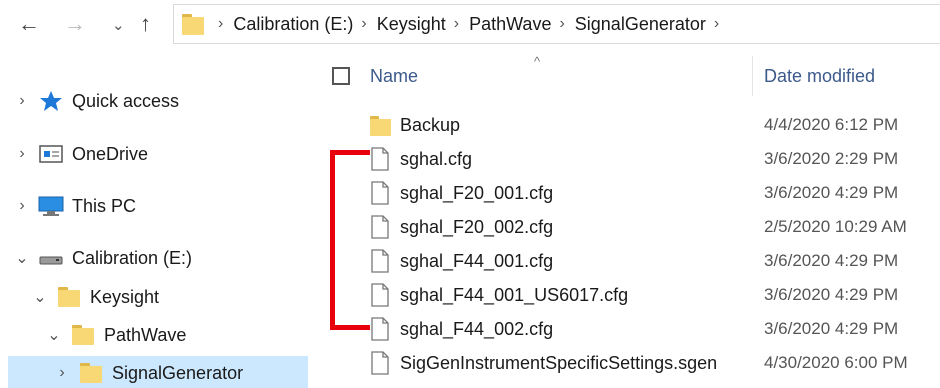 This screenshot has height=388, width=940. Describe the element at coordinates (118, 26) in the screenshot. I see `recent-locations-chevron-icon: ⌄` at that location.